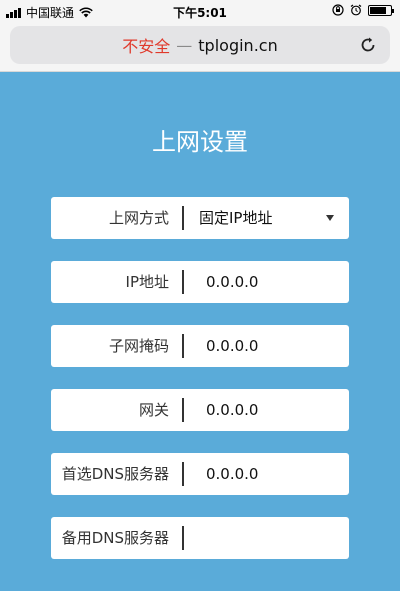 This screenshot has width=400, height=591. What do you see at coordinates (138, 346) in the screenshot?
I see `field-label: 子网掩码` at bounding box center [138, 346].